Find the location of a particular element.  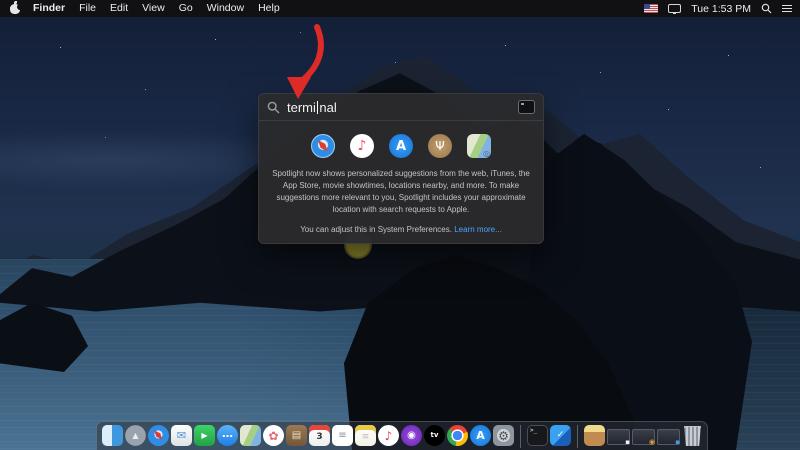

divider is located at coordinates (401, 120).